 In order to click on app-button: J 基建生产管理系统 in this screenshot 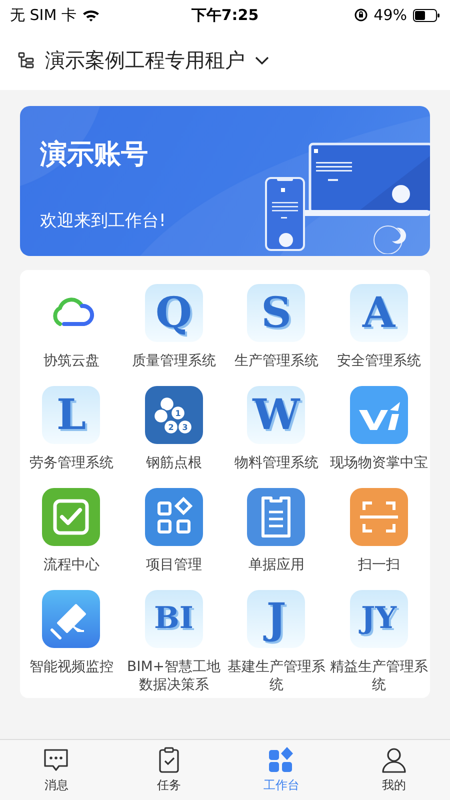, I will do `click(276, 642)`.